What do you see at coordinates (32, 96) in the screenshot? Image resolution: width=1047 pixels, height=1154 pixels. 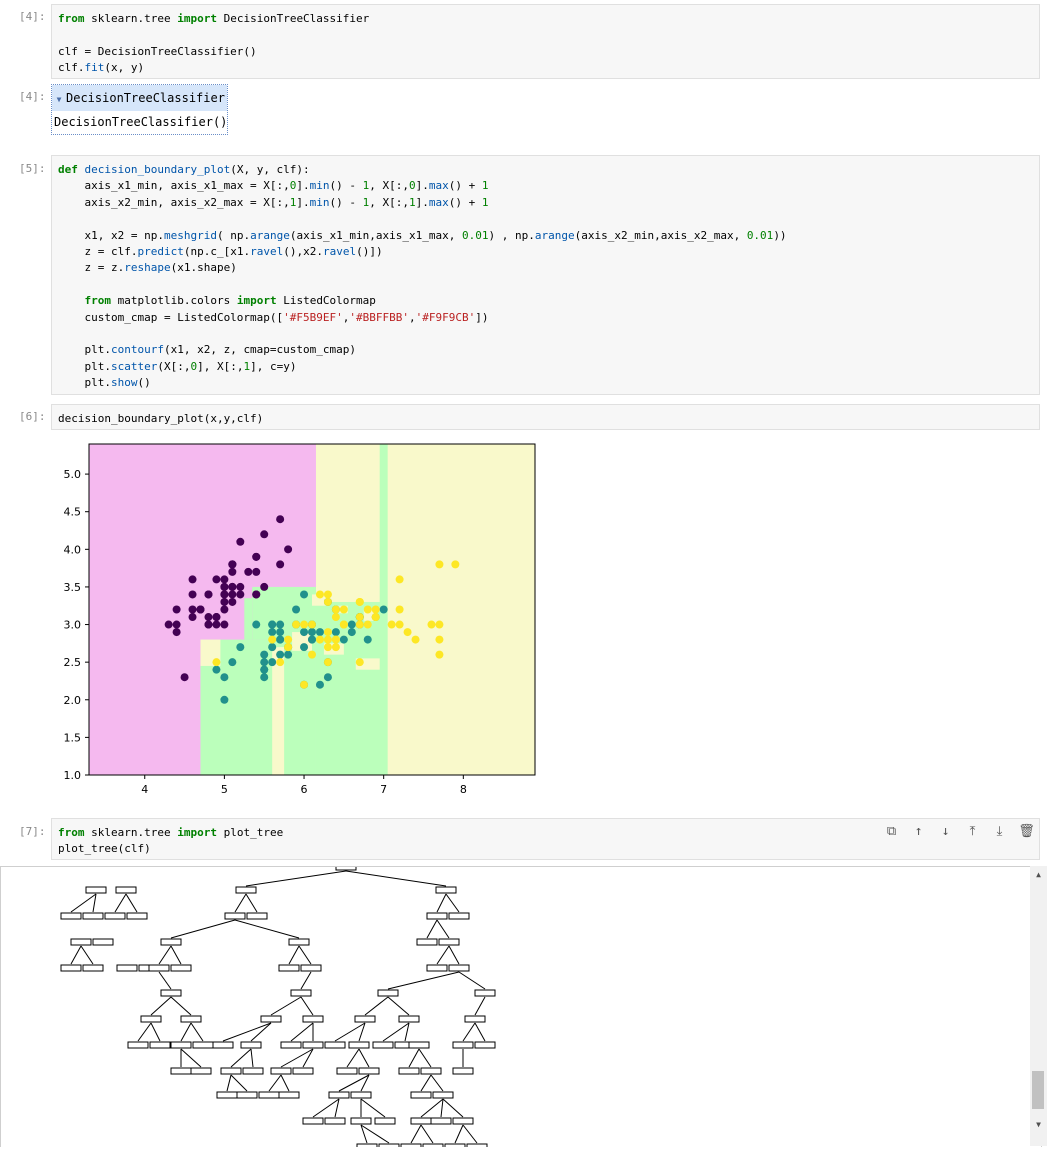 I see `output-prompt-4: [4]:` at bounding box center [32, 96].